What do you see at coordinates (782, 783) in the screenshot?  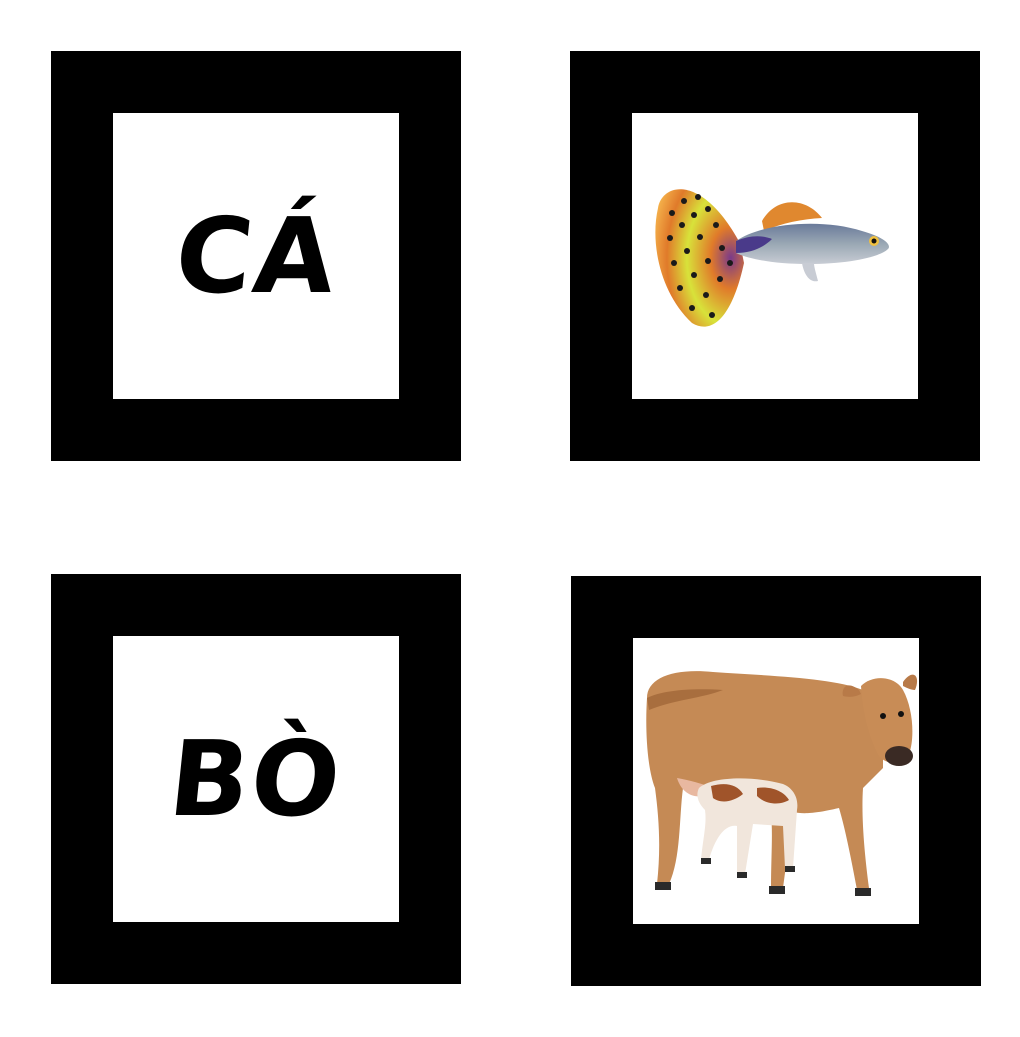 I see `cow-icon` at bounding box center [782, 783].